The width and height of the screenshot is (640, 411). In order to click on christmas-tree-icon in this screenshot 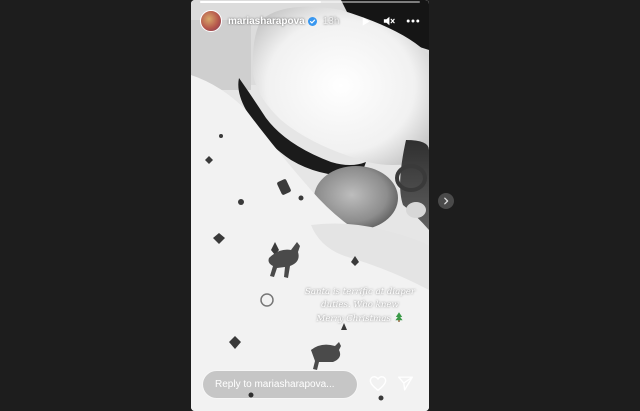, I will do `click(399, 317)`.